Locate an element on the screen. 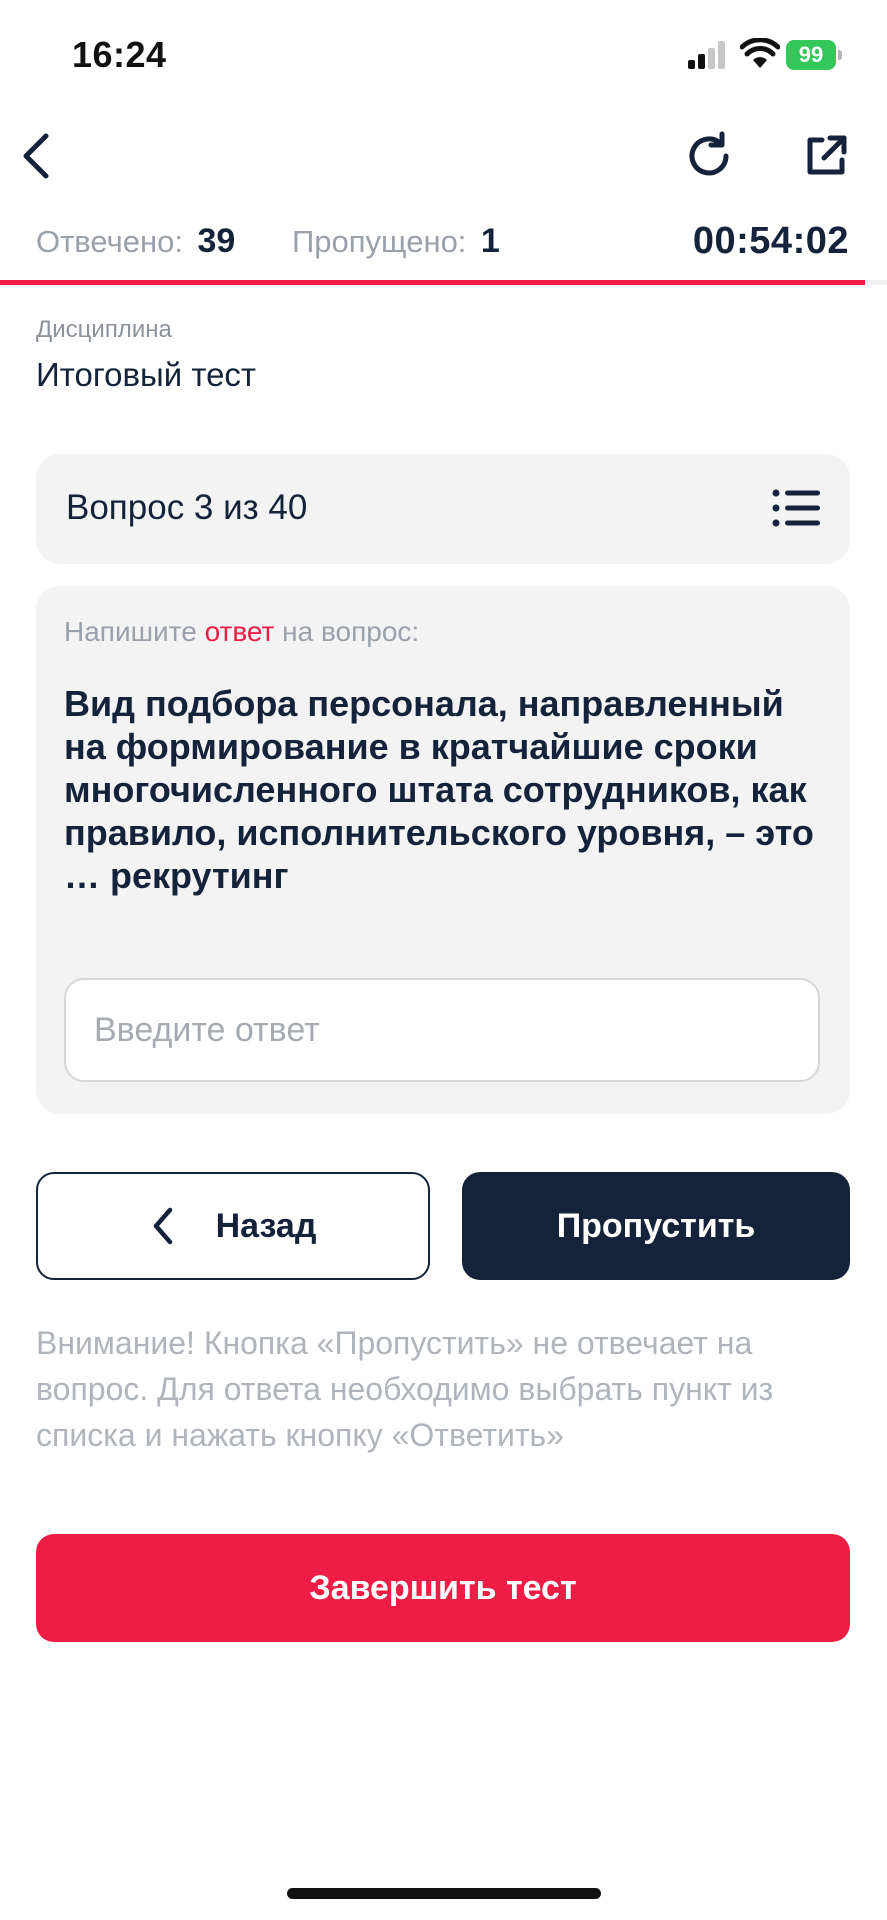 This screenshot has width=887, height=1920. refresh-icon is located at coordinates (710, 156).